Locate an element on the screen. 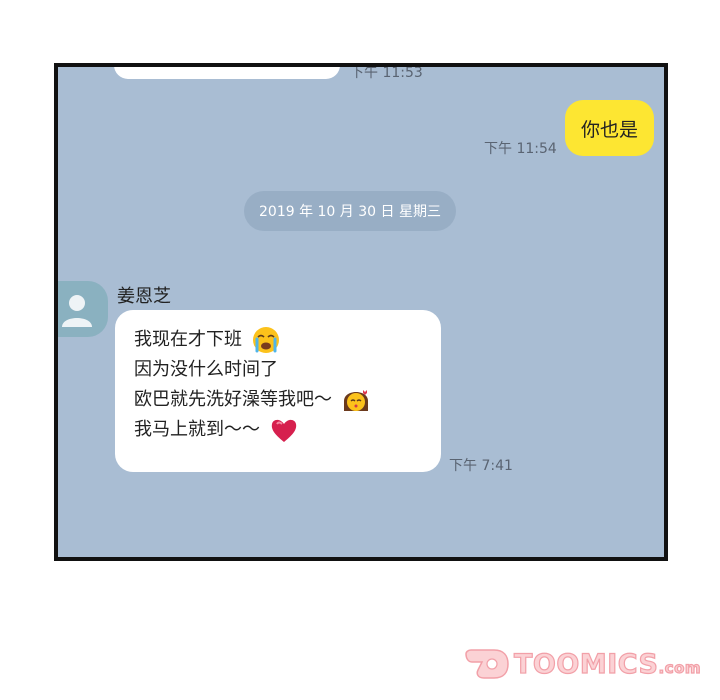  toomics-watermark: TOOMICS.com is located at coordinates (584, 664).